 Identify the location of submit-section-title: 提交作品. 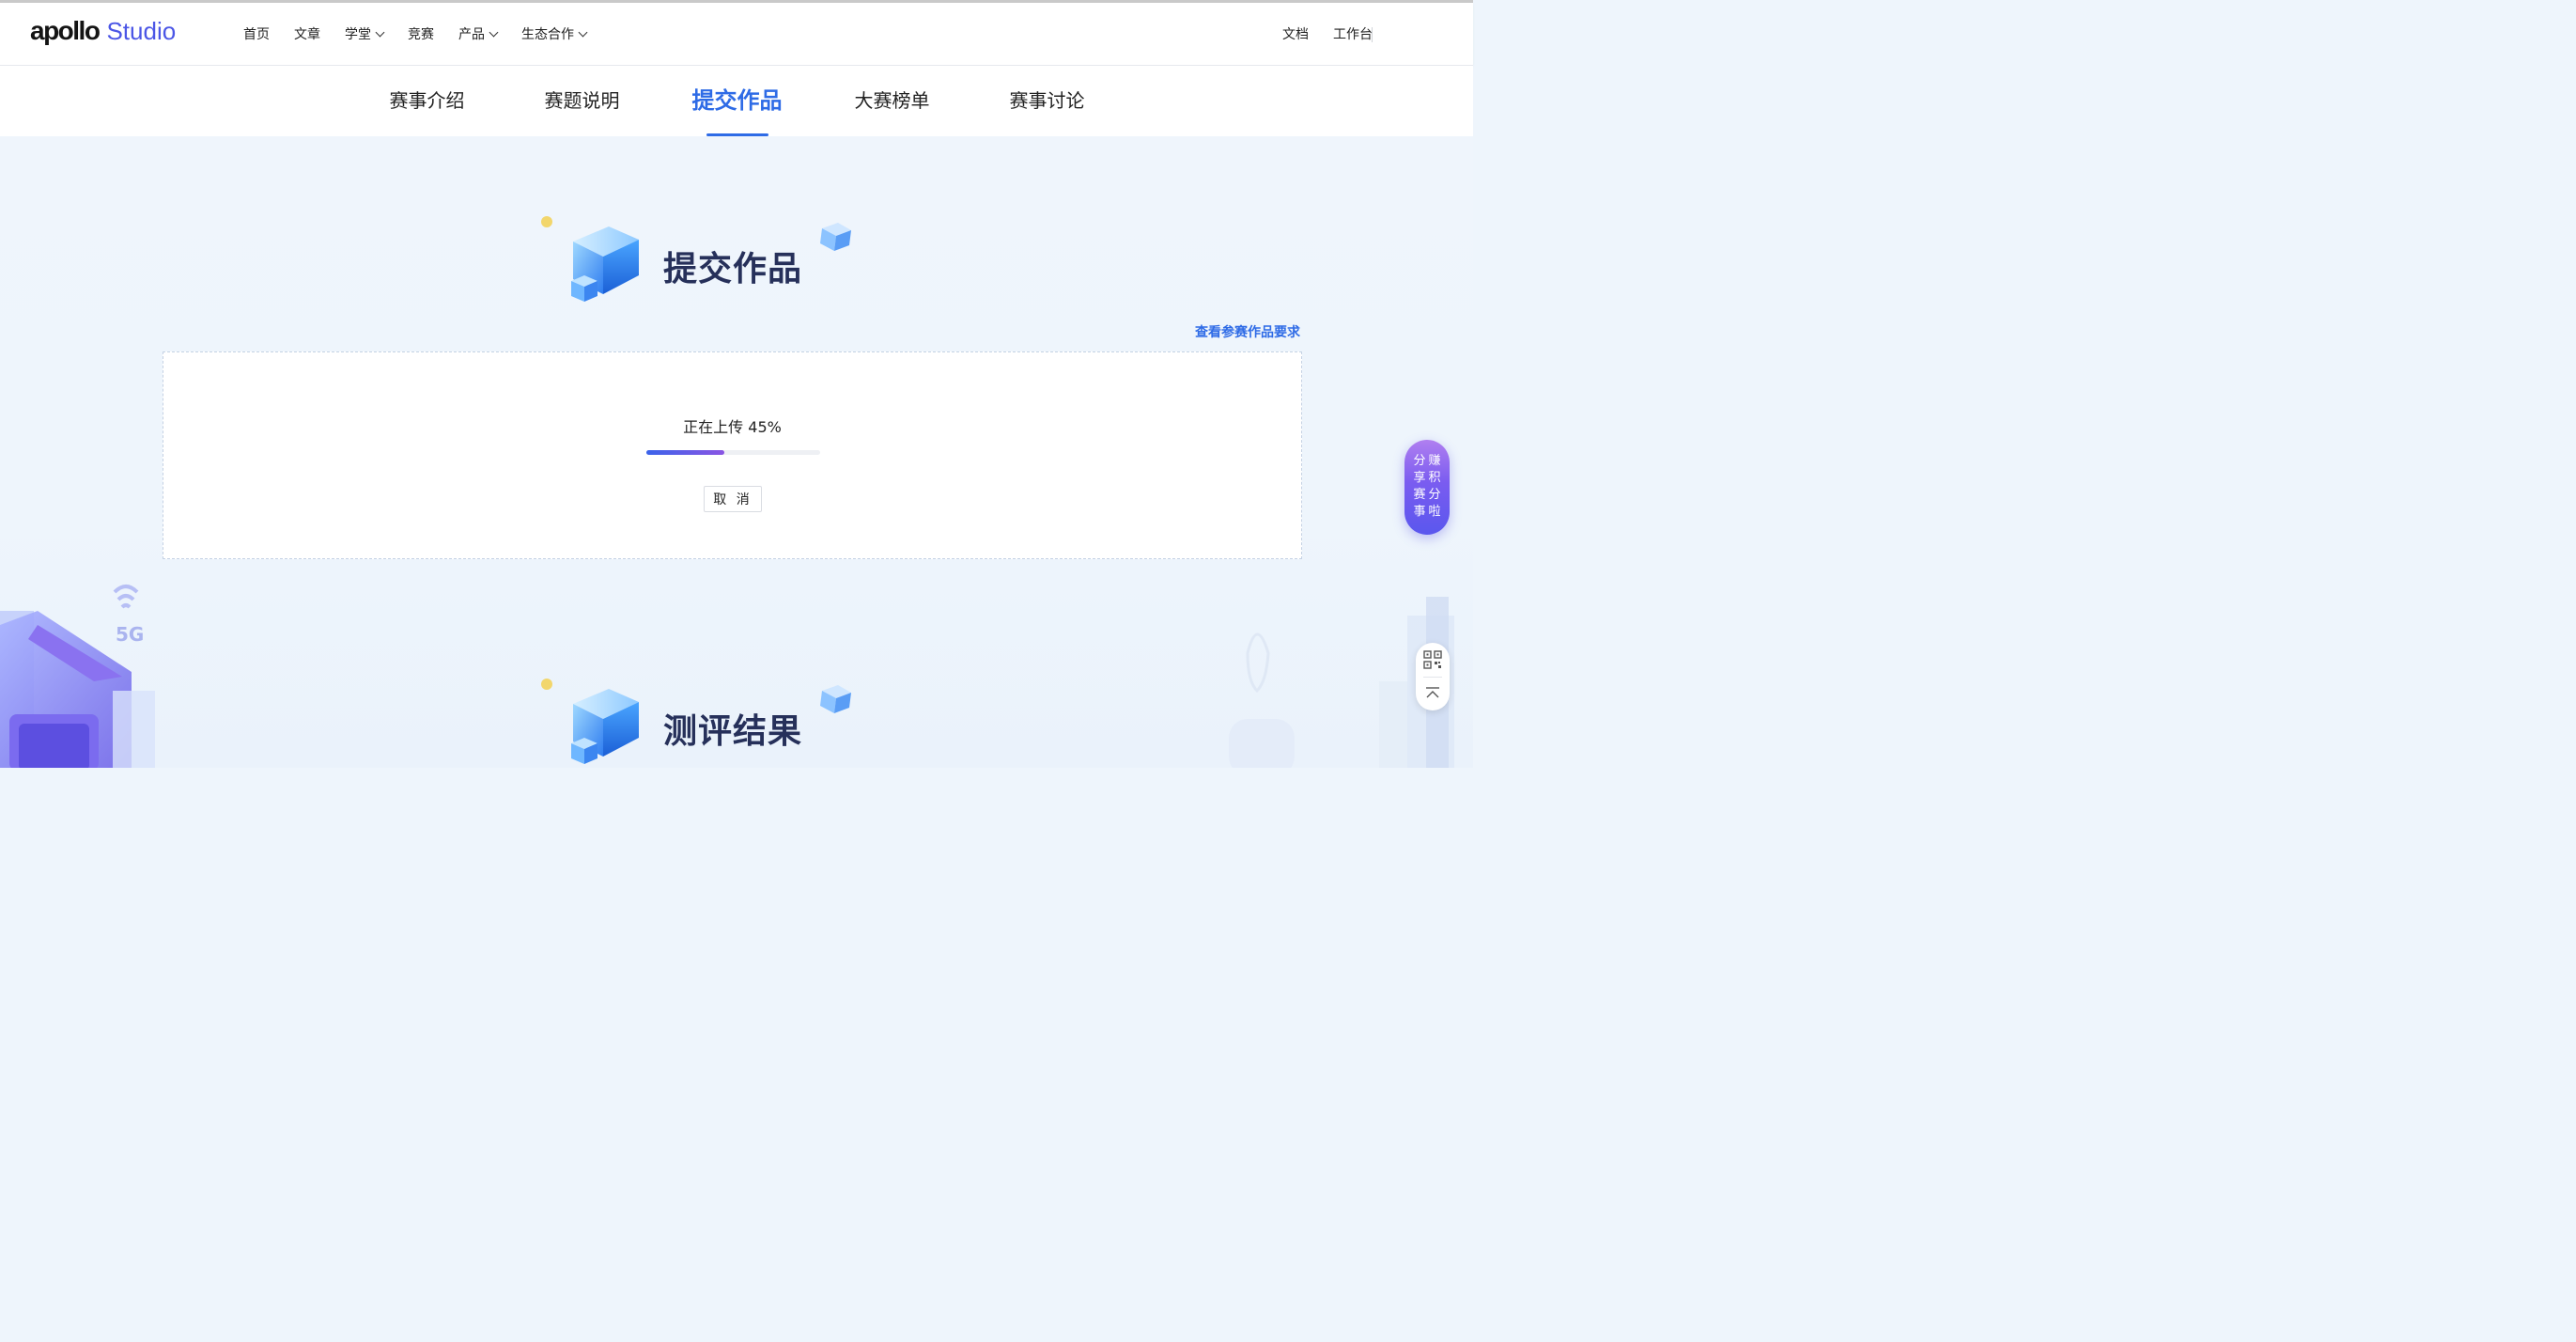
(733, 269).